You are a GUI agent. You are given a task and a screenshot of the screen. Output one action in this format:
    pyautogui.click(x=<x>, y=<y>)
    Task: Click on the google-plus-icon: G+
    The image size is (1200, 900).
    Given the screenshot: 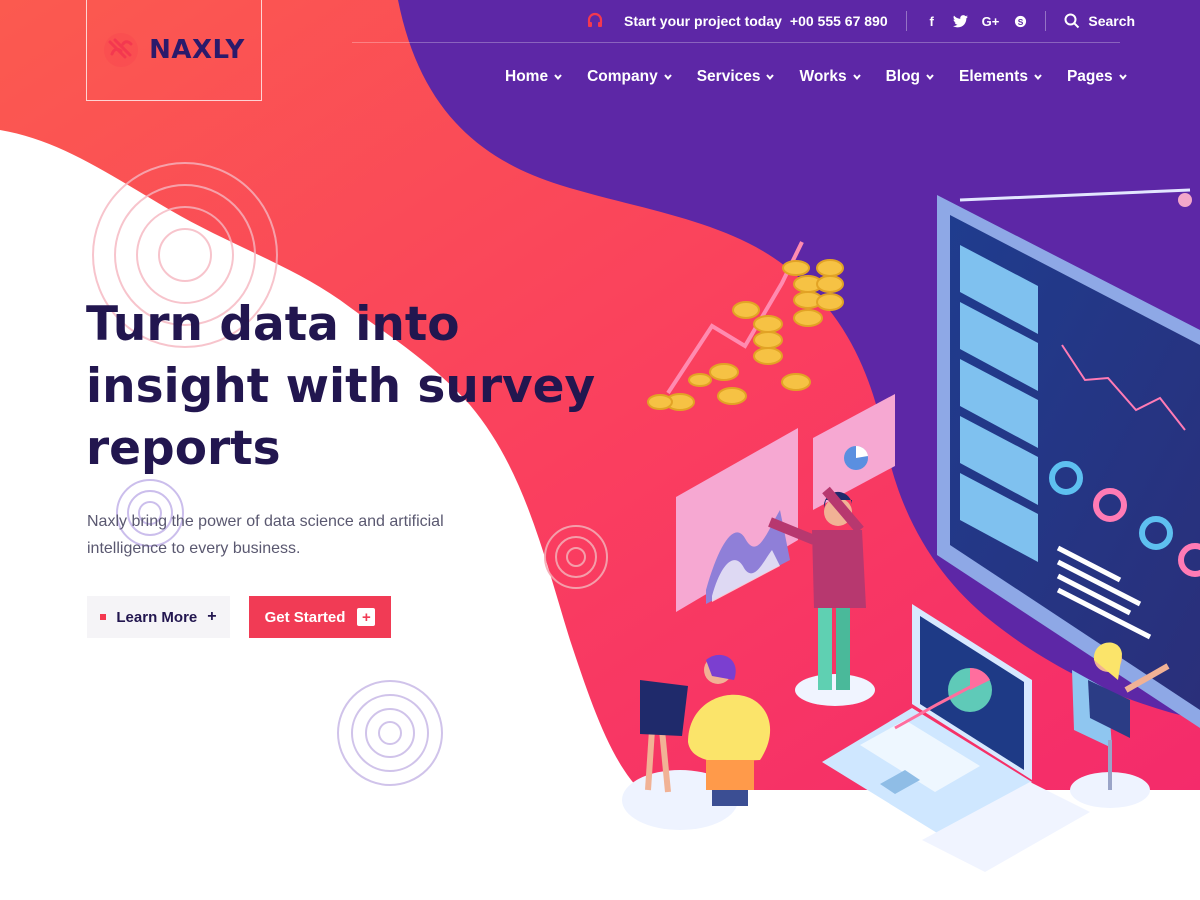 What is the action you would take?
    pyautogui.click(x=991, y=21)
    